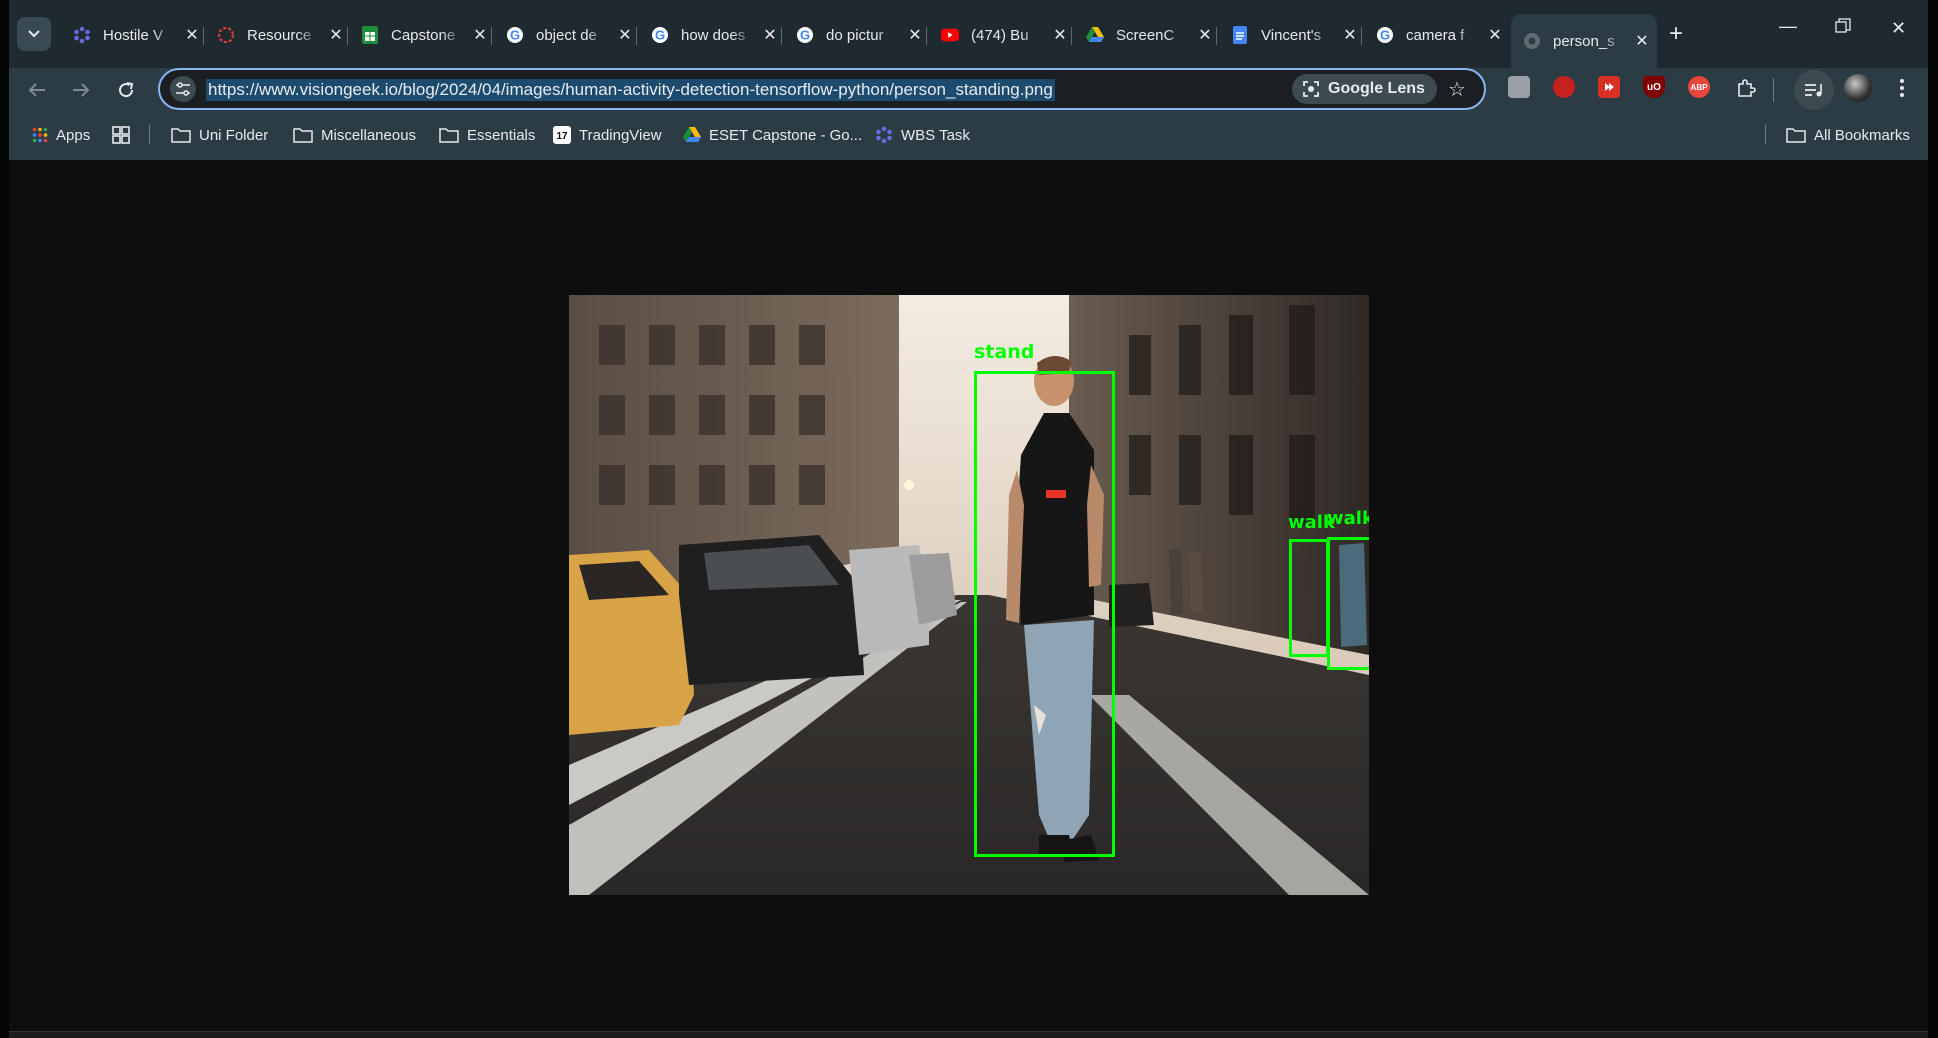 Image resolution: width=1938 pixels, height=1038 pixels. I want to click on arrow-right-icon, so click(81, 90).